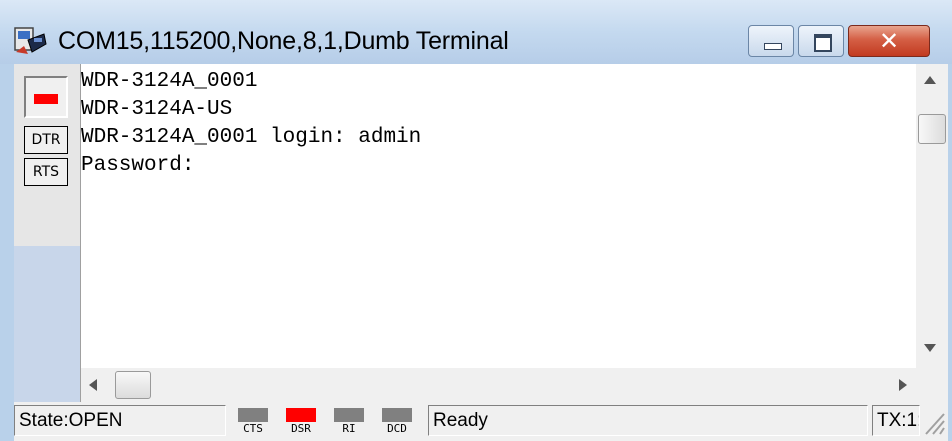 This screenshot has height=441, width=952. I want to click on status-bar: State:OPEN CTS DSR RI DCD Ready TX:1:, so click(481, 421).